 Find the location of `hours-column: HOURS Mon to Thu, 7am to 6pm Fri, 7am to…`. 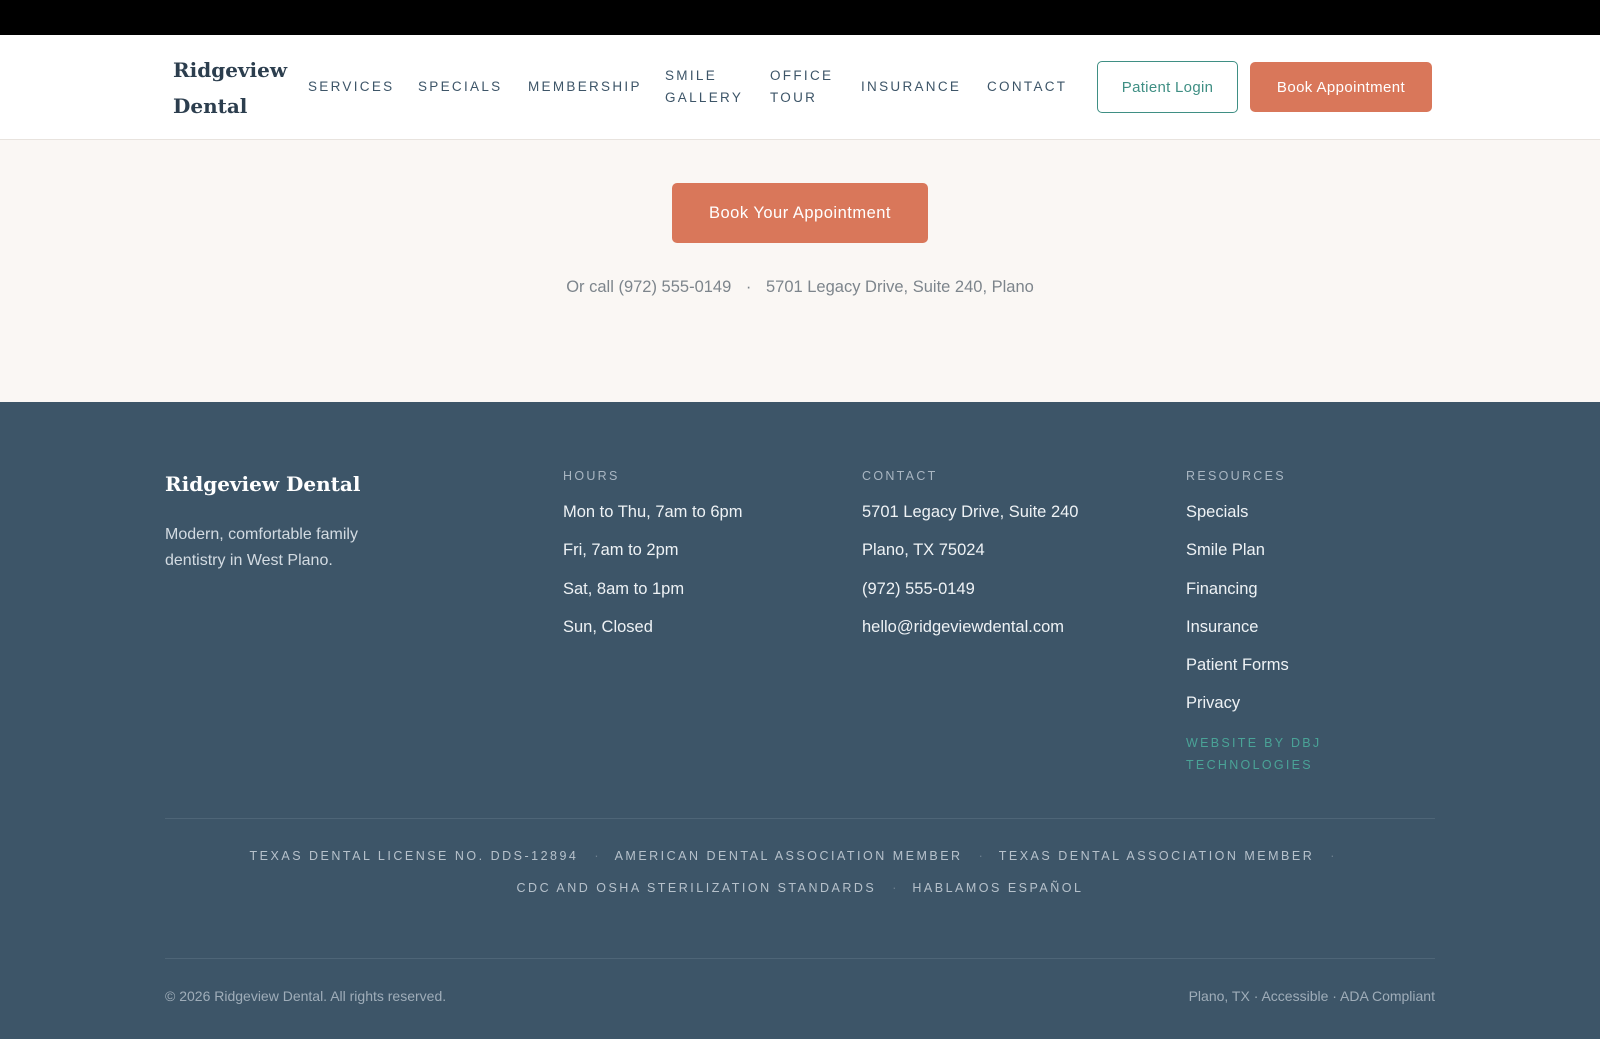

hours-column: HOURS Mon to Thu, 7am to 6pm Fri, 7am to… is located at coordinates (652, 561).